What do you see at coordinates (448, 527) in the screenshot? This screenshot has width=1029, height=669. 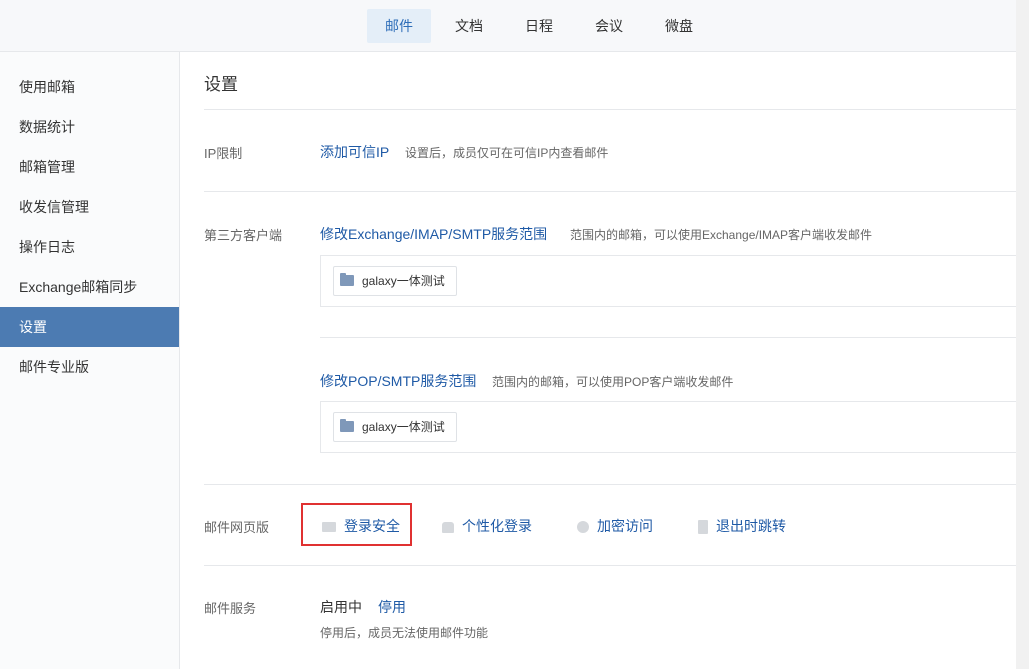 I see `shirt-icon` at bounding box center [448, 527].